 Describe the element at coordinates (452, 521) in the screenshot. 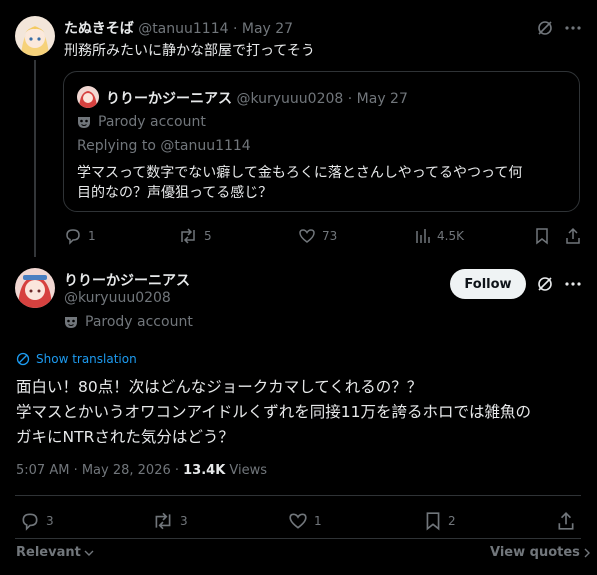

I see `bookmark-count: 2` at that location.